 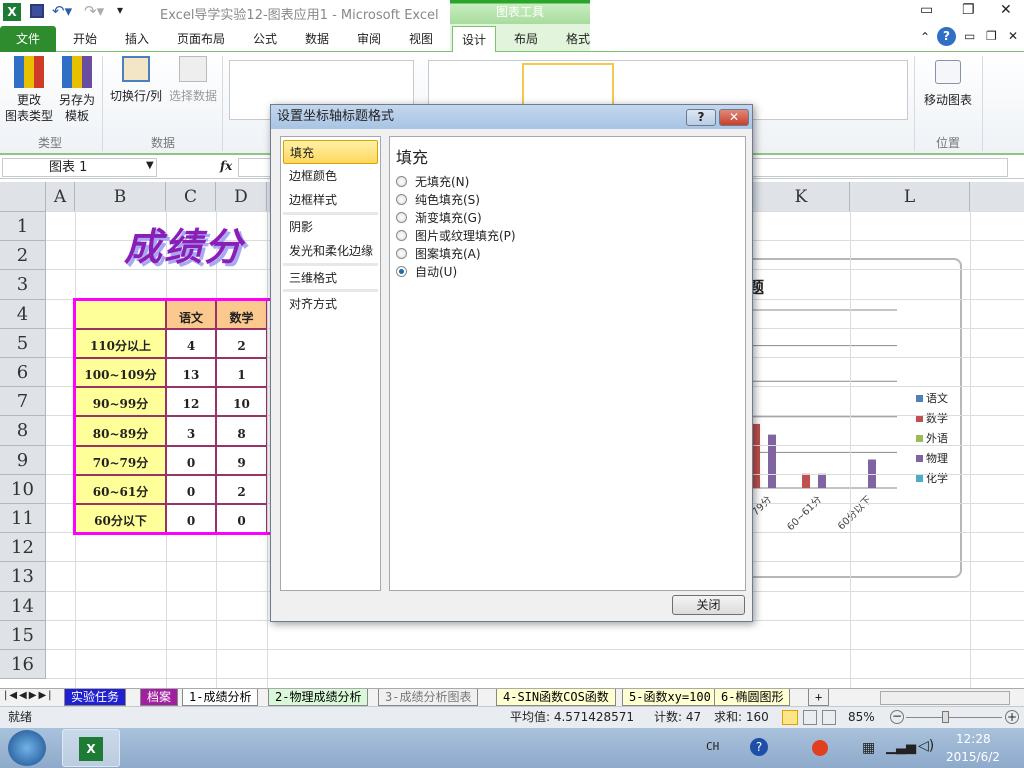 I want to click on sheet-tab: 2-物理成绩分析, so click(x=318, y=697).